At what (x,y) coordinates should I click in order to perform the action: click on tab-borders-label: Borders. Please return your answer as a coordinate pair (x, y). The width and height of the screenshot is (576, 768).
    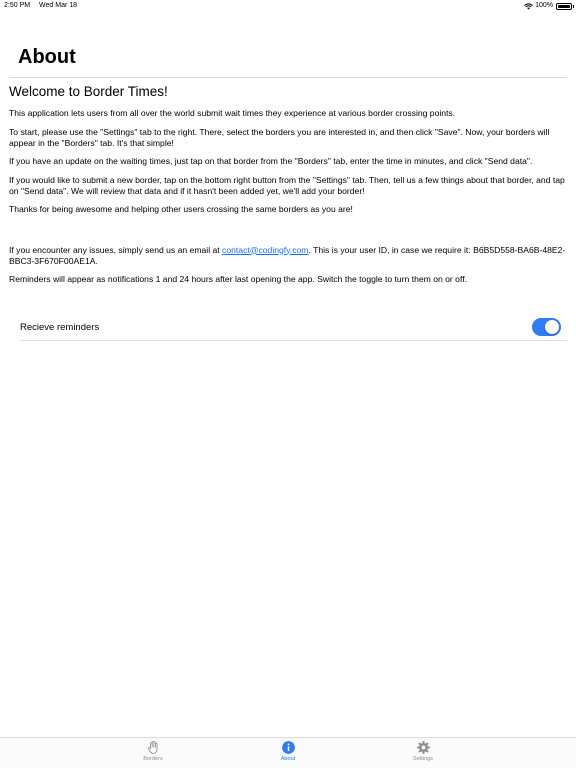
    Looking at the image, I should click on (153, 759).